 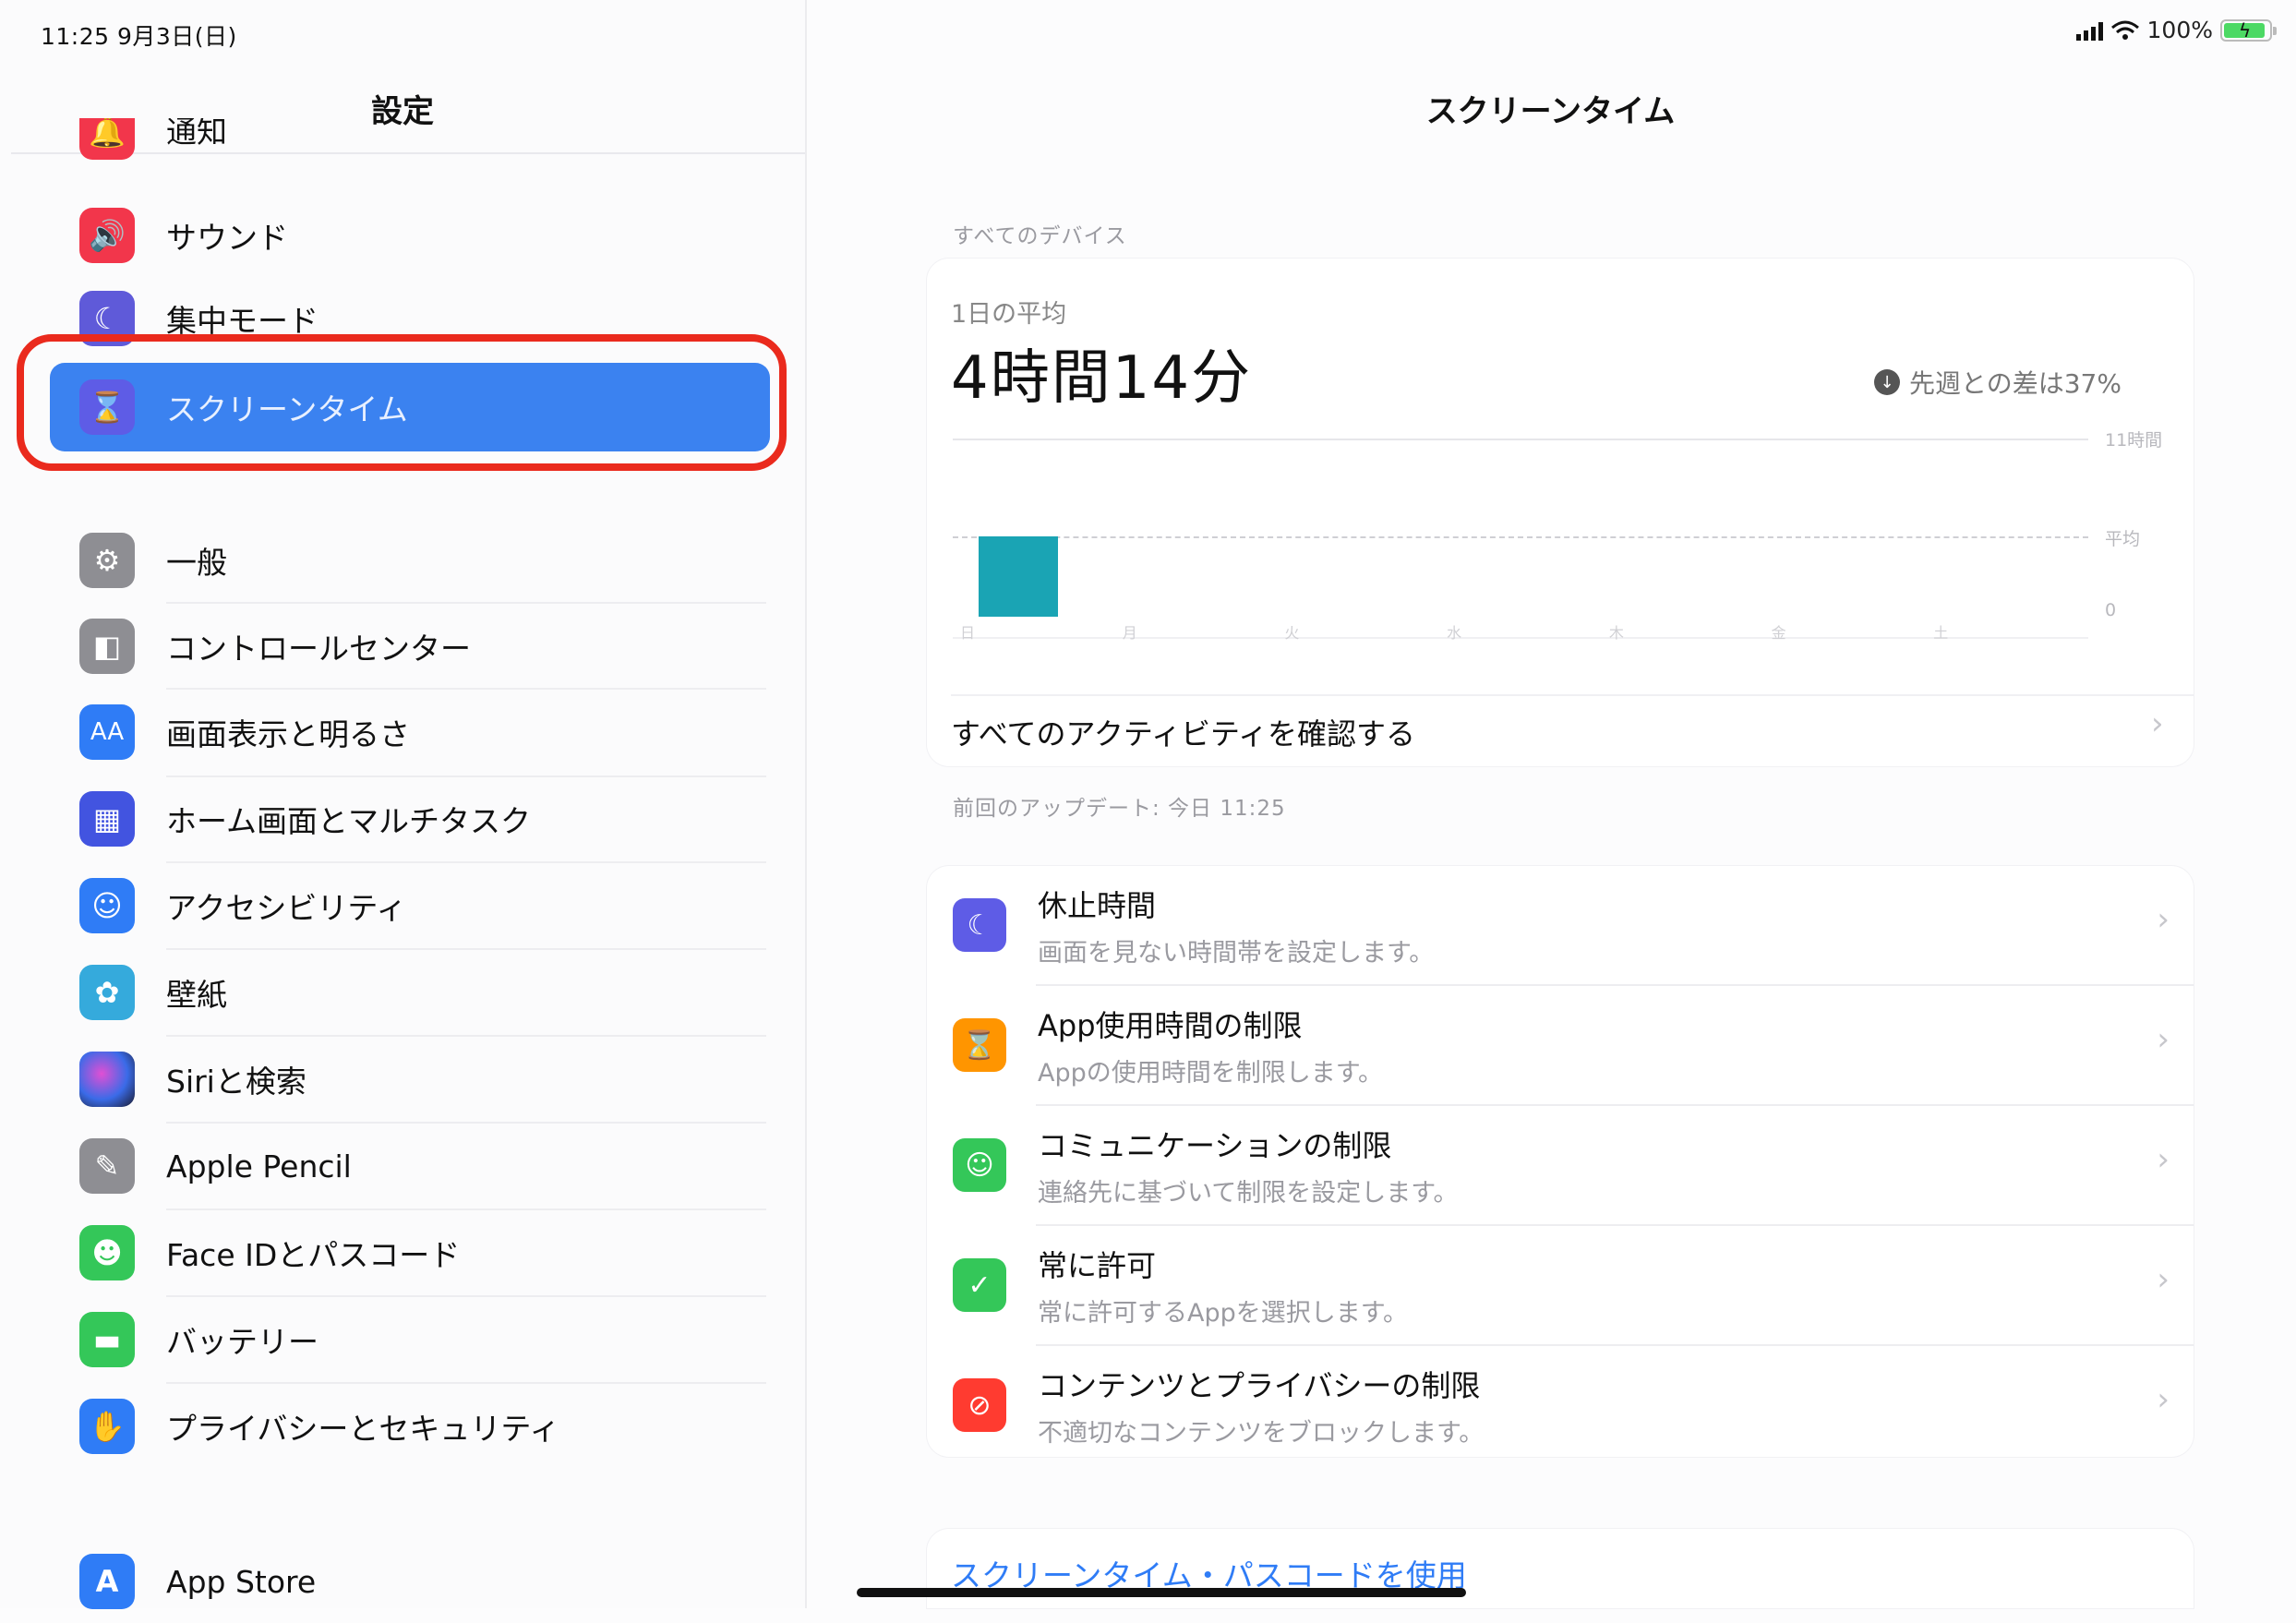 I want to click on chart-axis-max-label: 11時間, so click(x=2134, y=440).